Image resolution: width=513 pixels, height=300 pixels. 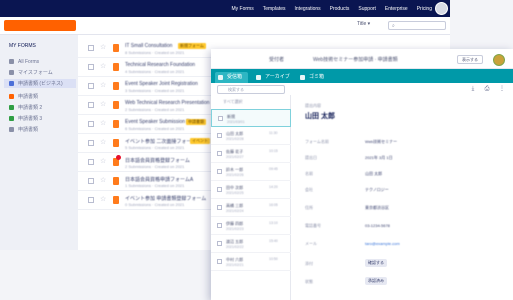 I want to click on form-title: Technical Research Foundation, so click(x=160, y=65).